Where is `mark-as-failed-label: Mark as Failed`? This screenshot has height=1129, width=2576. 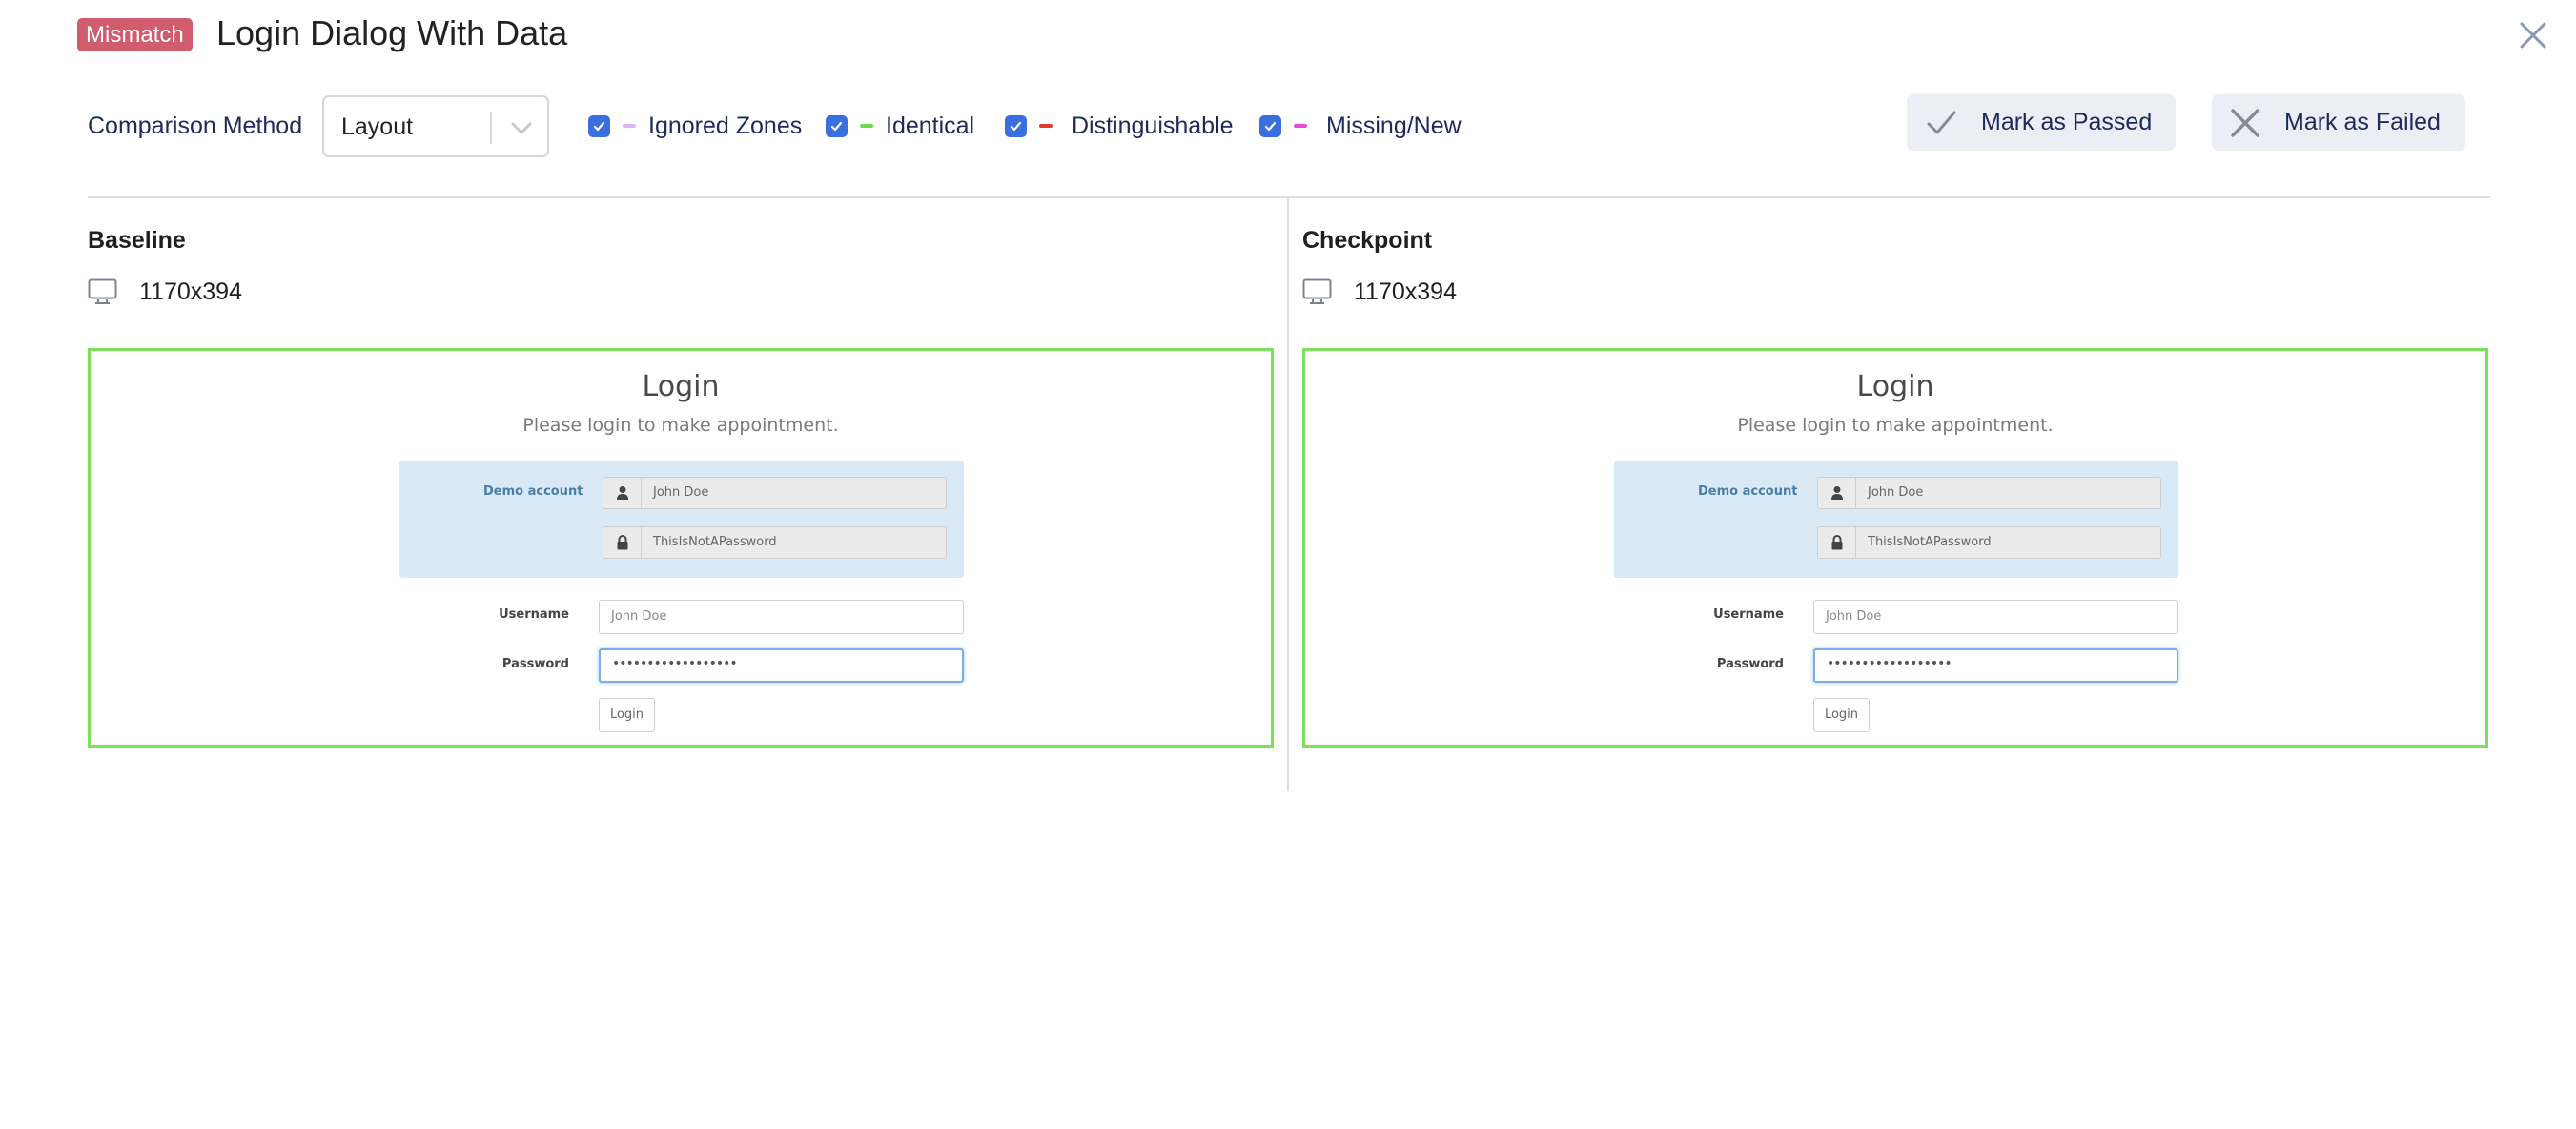
mark-as-failed-label: Mark as Failed is located at coordinates (2362, 122).